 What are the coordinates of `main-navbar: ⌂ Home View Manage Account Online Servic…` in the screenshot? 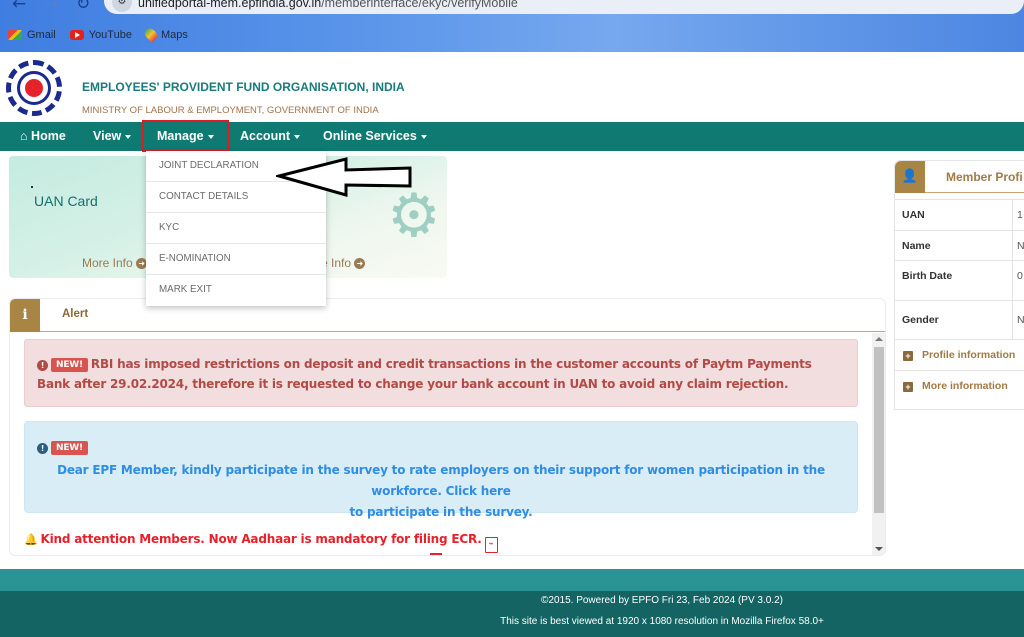 It's located at (512, 136).